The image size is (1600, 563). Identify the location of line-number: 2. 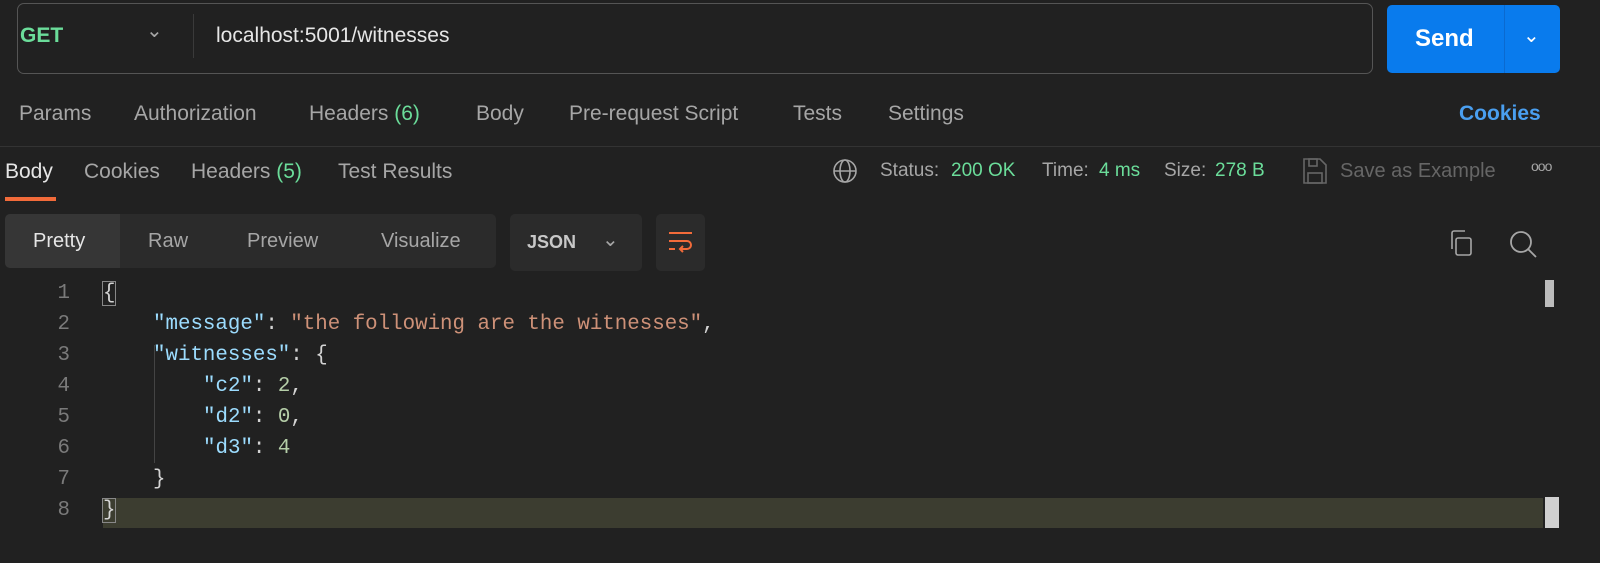
(63, 324).